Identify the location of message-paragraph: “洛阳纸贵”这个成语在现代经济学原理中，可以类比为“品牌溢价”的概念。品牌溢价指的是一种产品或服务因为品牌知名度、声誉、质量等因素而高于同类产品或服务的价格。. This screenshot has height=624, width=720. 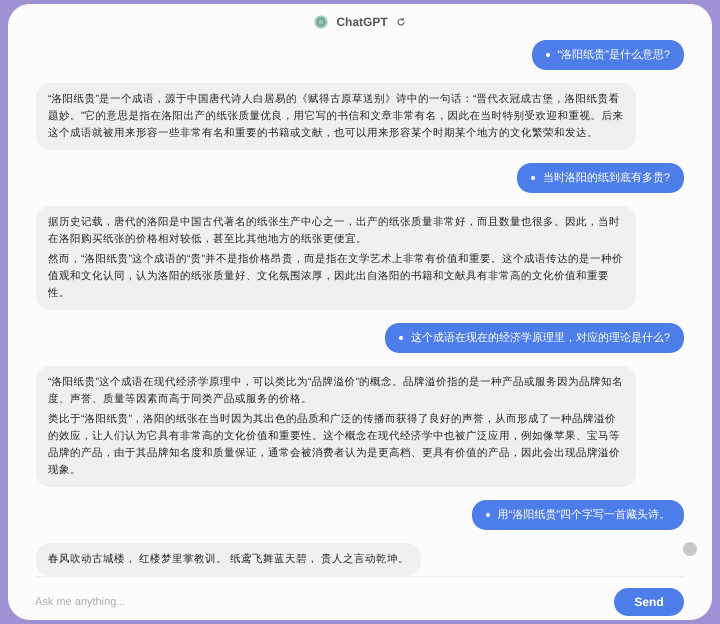
(336, 391).